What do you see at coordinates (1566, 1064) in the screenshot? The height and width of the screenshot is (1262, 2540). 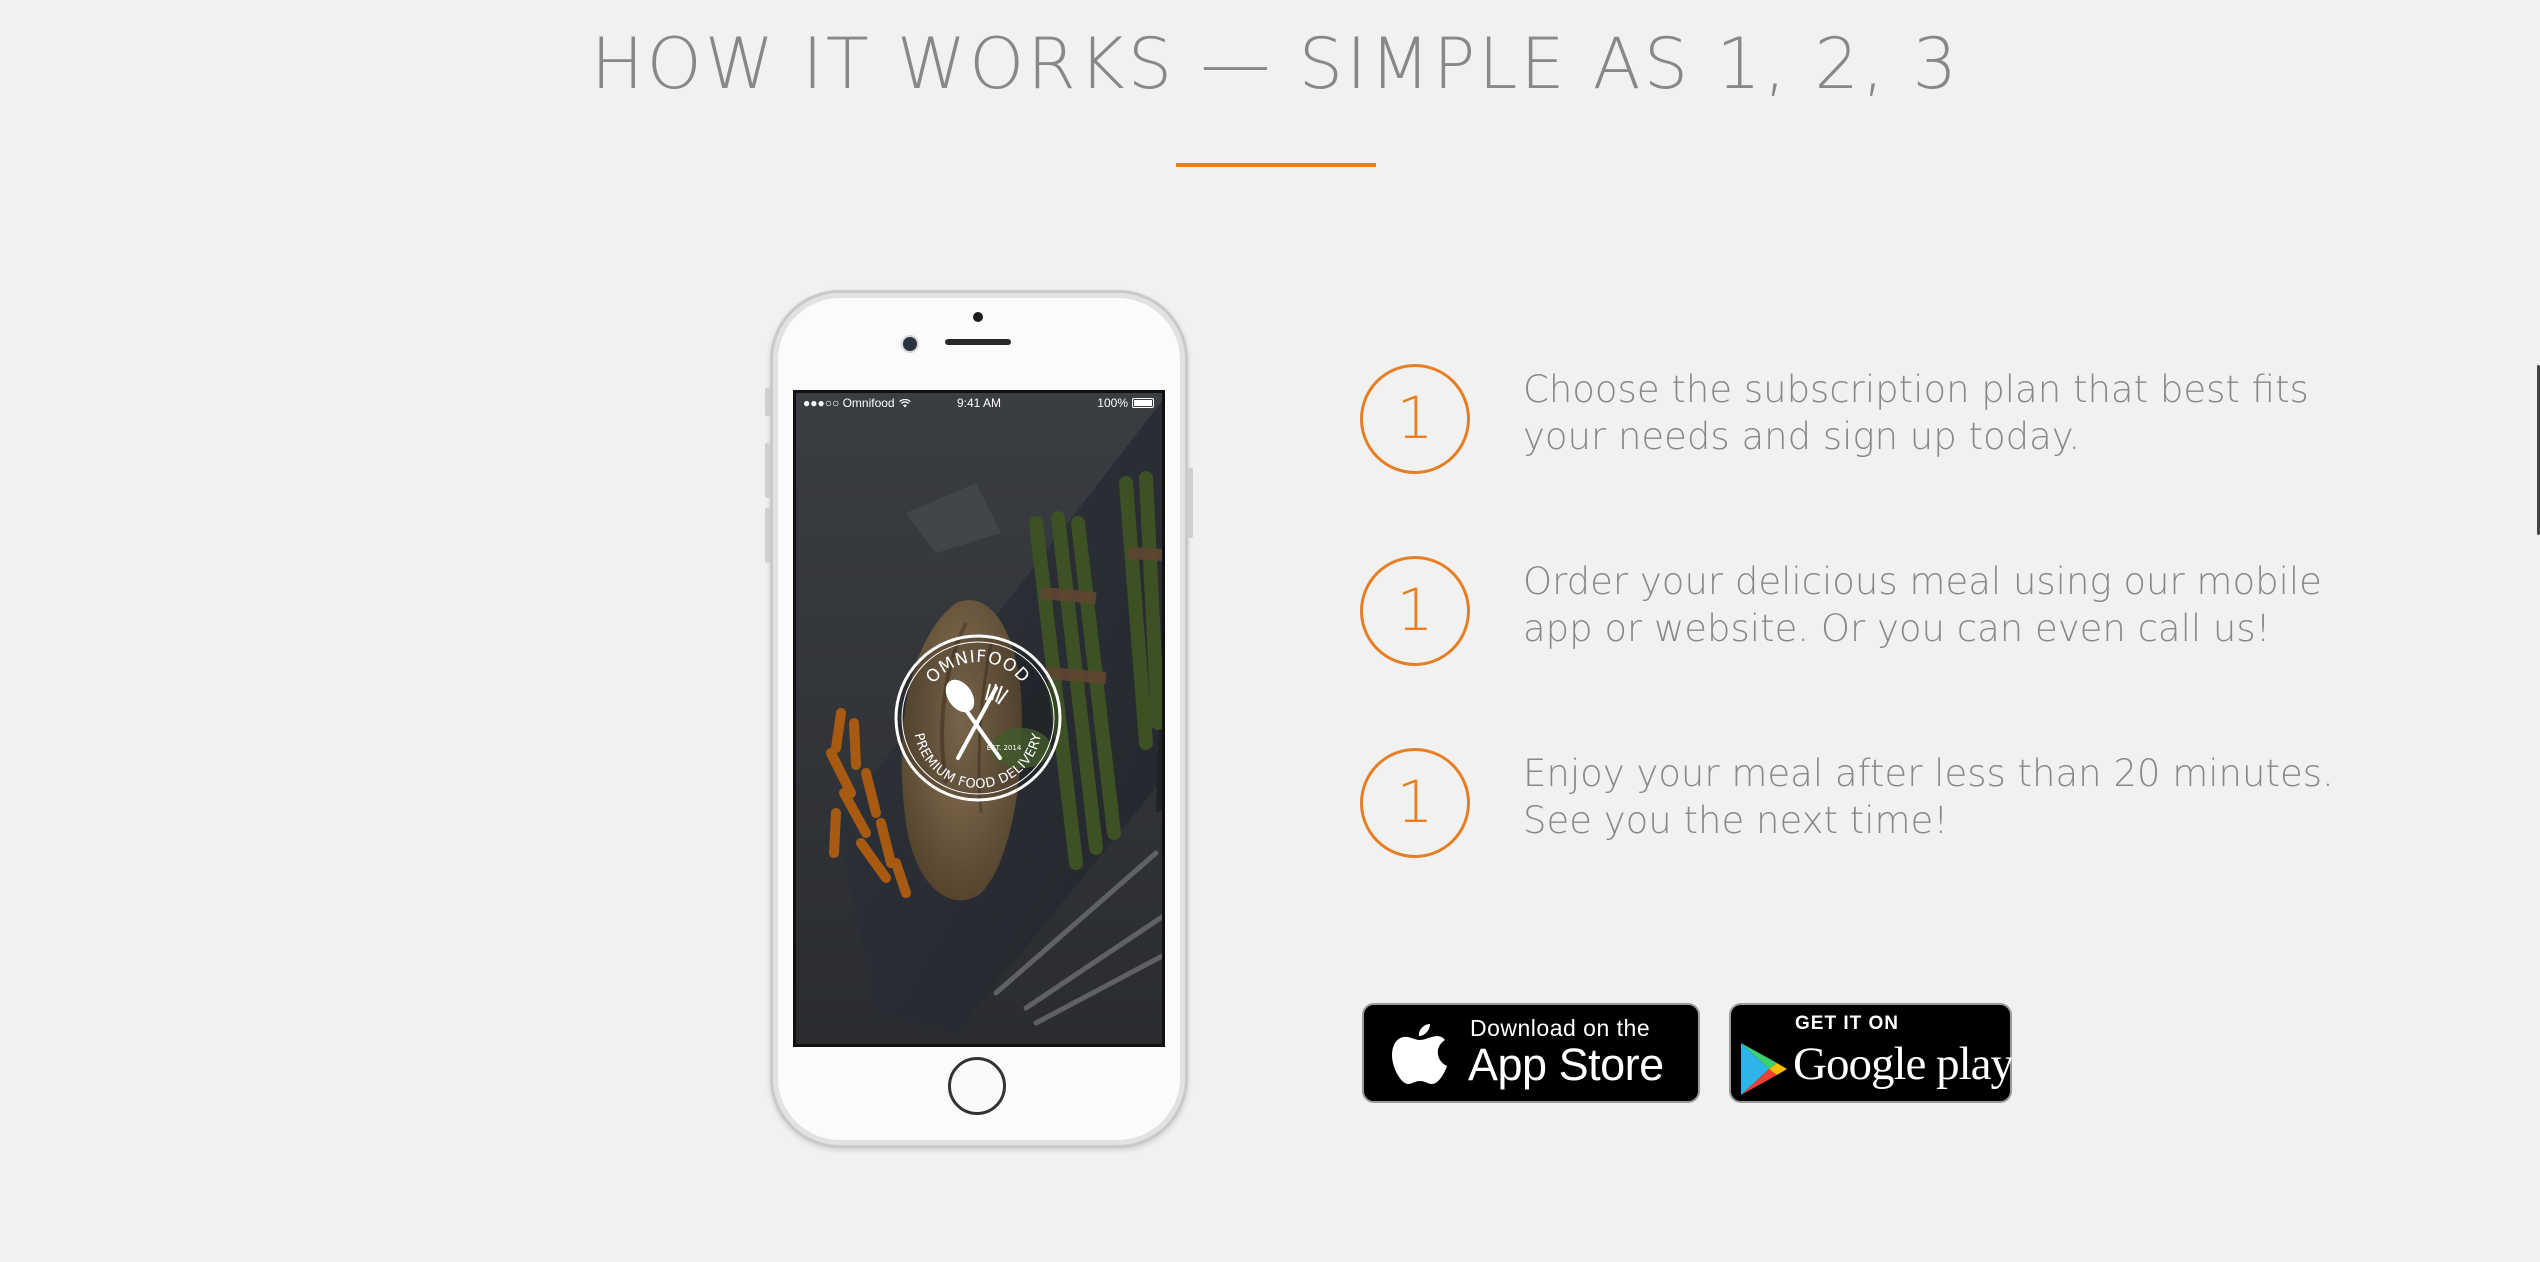 I see `app-store-label: App Store` at bounding box center [1566, 1064].